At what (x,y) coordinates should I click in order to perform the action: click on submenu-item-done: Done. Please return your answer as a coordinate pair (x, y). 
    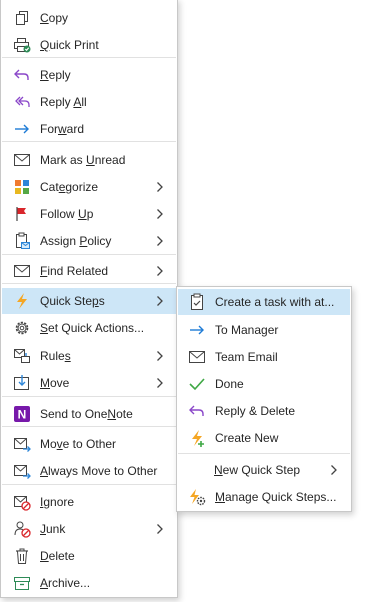
    Looking at the image, I should click on (264, 384).